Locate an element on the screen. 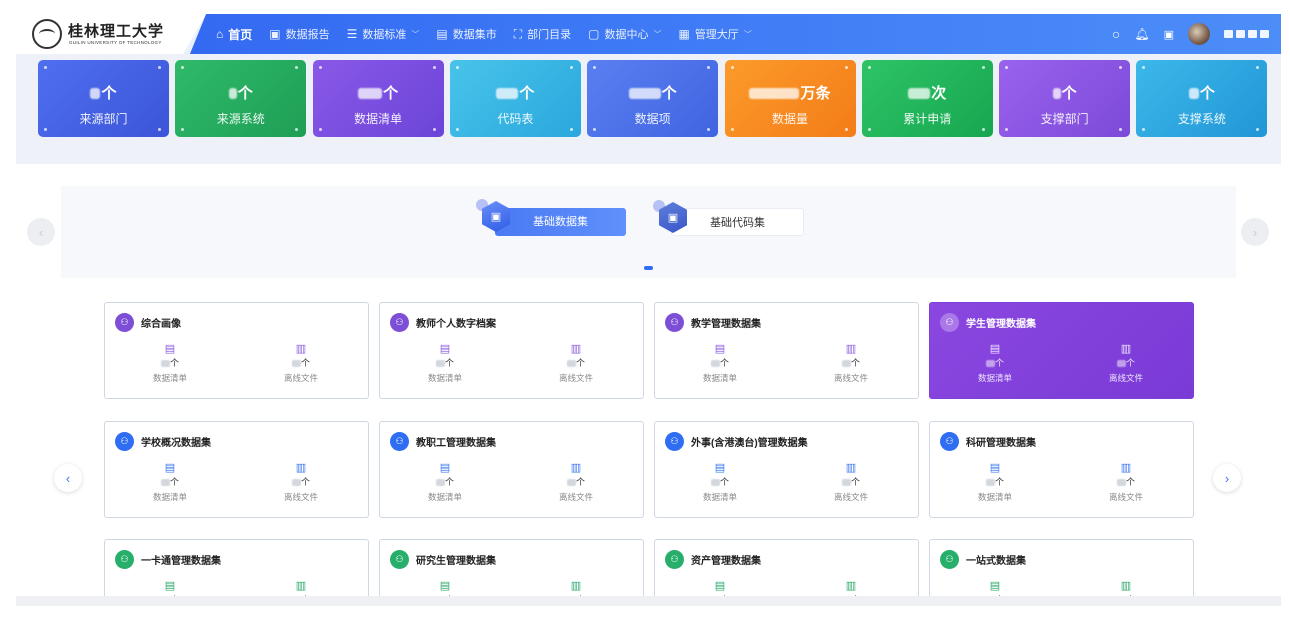 The height and width of the screenshot is (641, 1290). dataset-card: ⚇ 一卡通管理数据集 ▤个数据清单 ▥个离线文件 is located at coordinates (236, 567).